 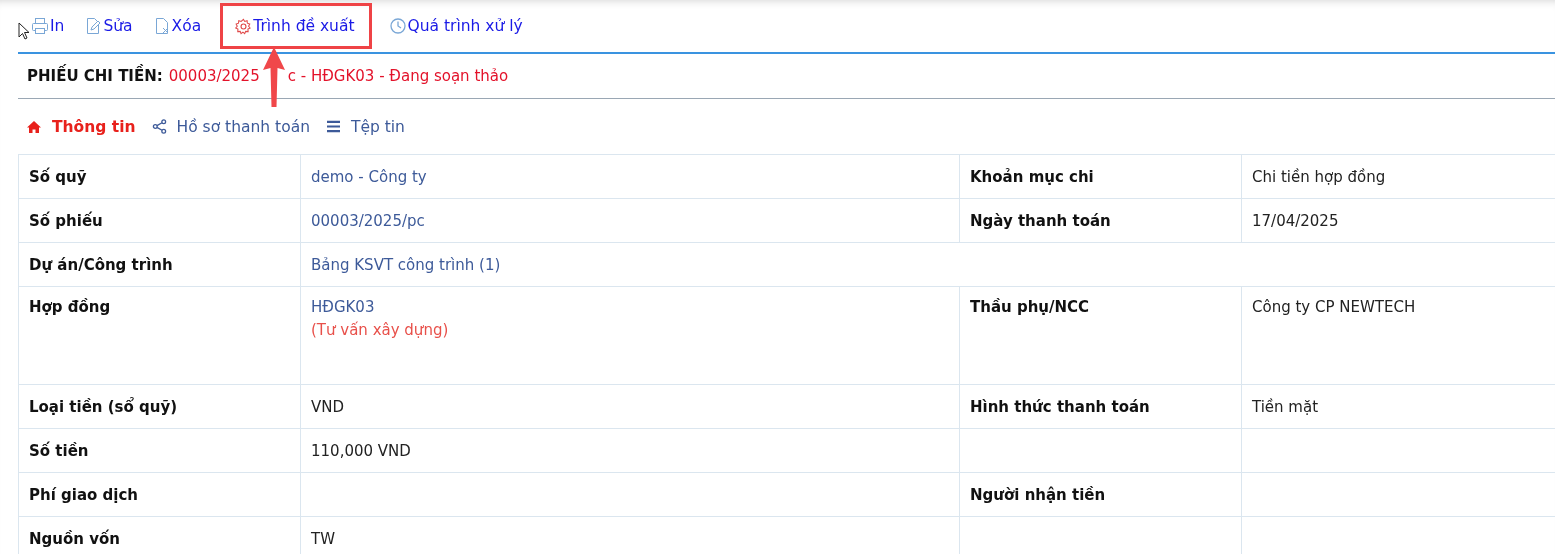 What do you see at coordinates (159, 335) in the screenshot?
I see `field-label: Hợp đồng` at bounding box center [159, 335].